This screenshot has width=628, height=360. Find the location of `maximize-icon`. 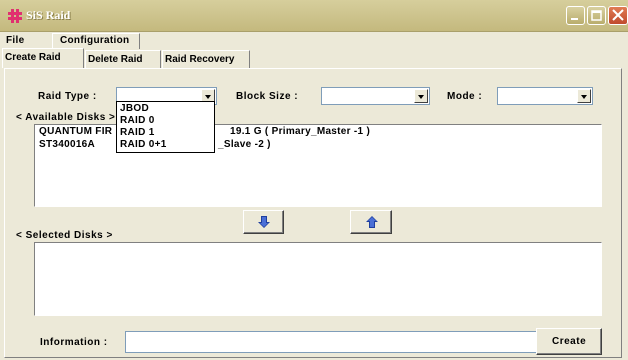

maximize-icon is located at coordinates (596, 15).